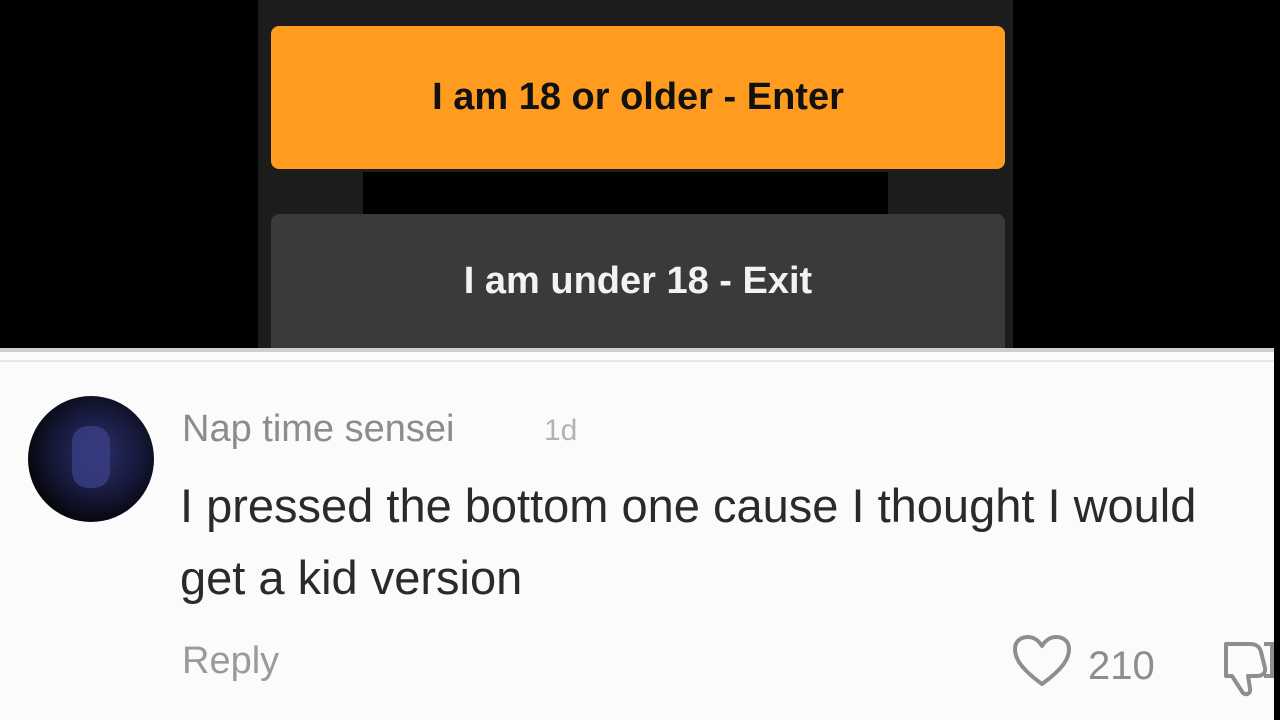  I want to click on exit-button: I am under 18 - Exit, so click(638, 281).